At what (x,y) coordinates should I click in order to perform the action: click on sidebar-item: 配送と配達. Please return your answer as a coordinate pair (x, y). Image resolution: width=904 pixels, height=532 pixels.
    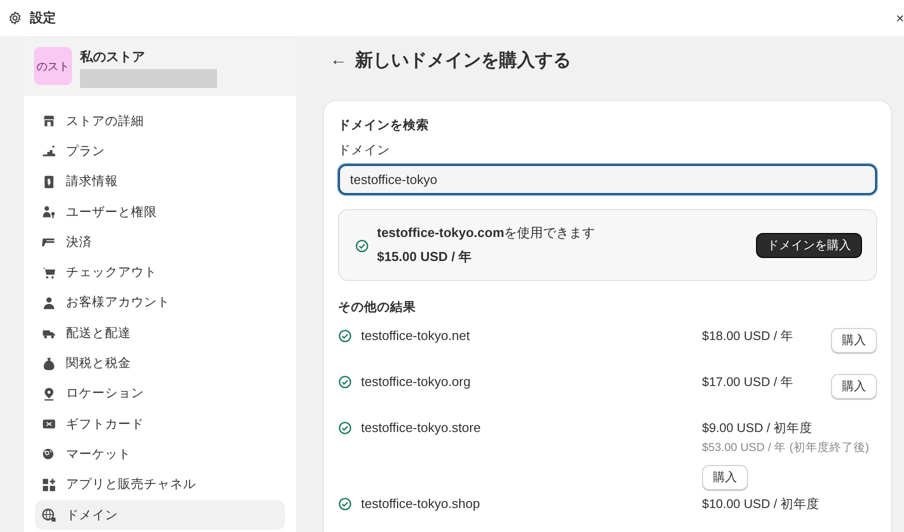
    Looking at the image, I should click on (160, 333).